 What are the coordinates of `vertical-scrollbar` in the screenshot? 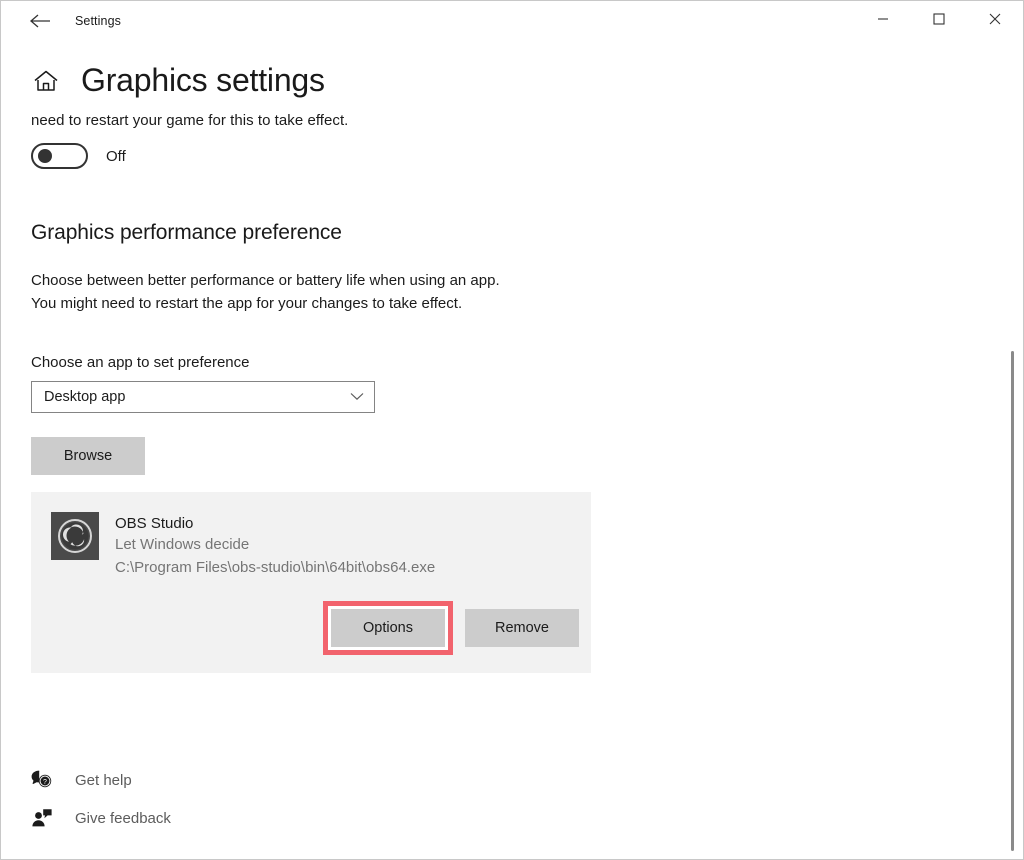 It's located at (1012, 450).